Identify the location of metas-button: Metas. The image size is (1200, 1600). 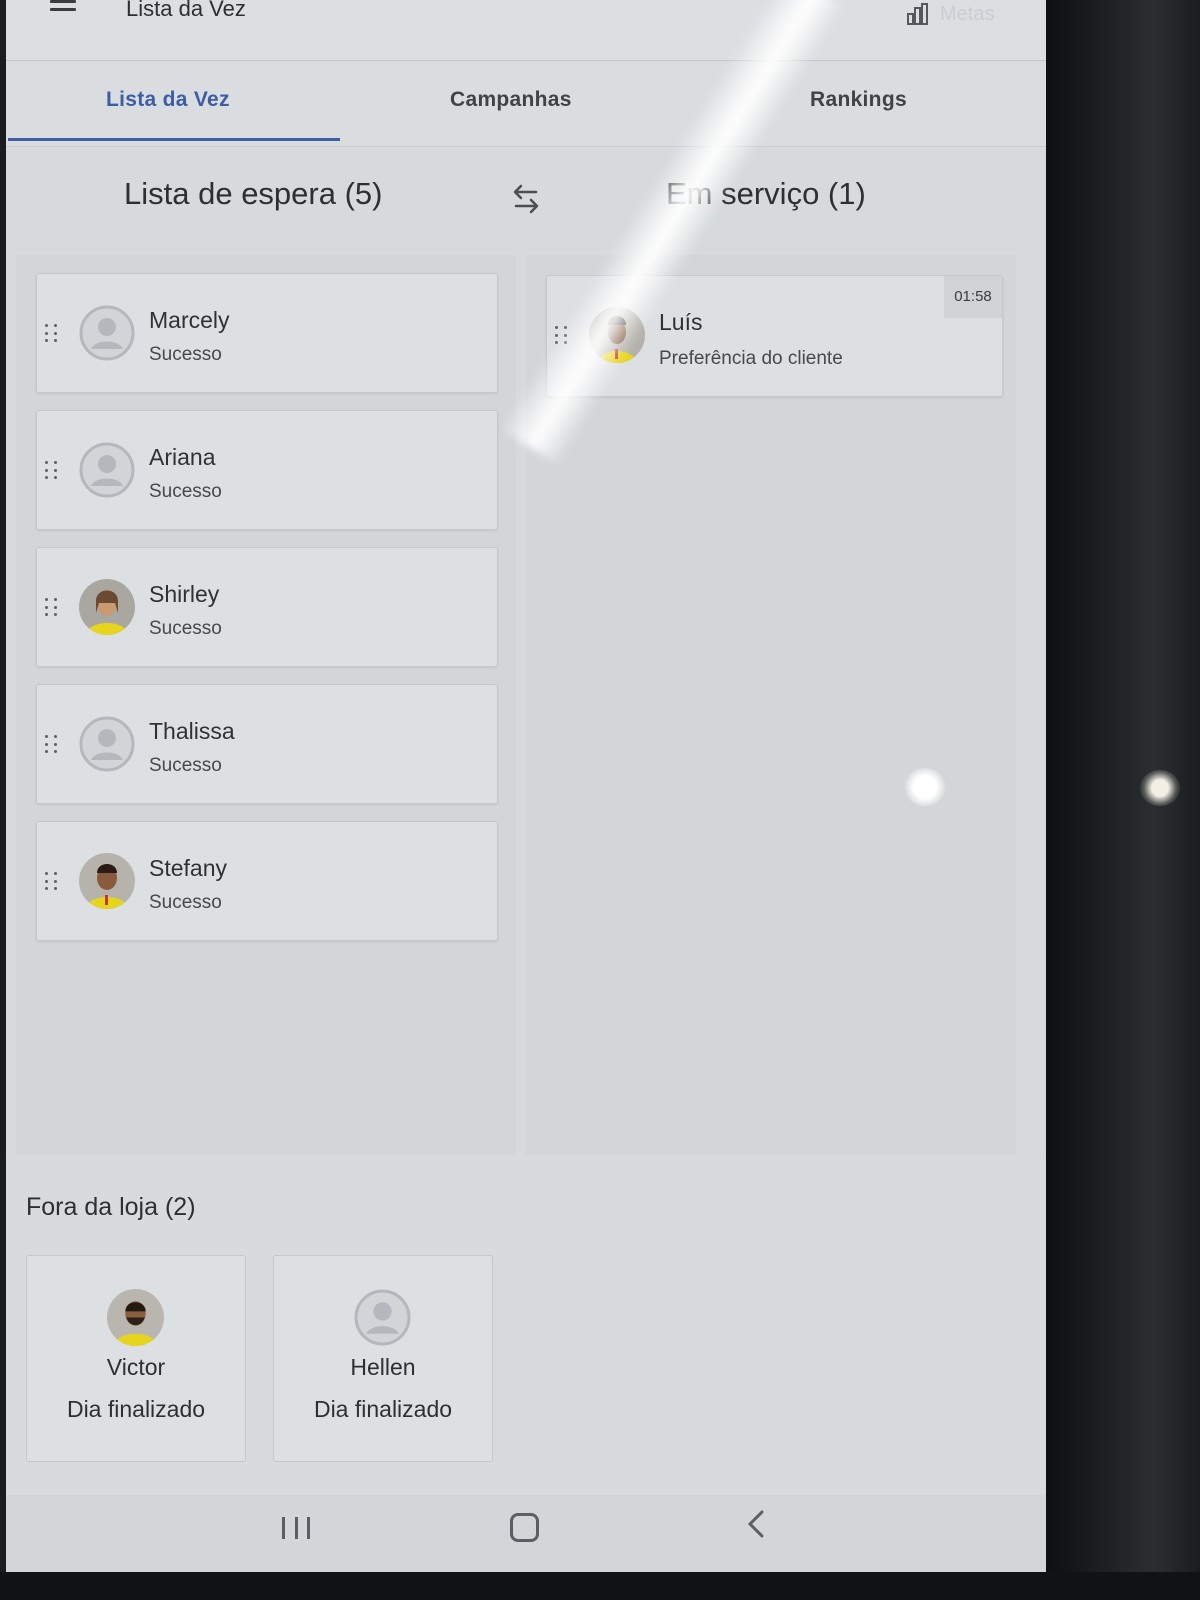
(950, 14).